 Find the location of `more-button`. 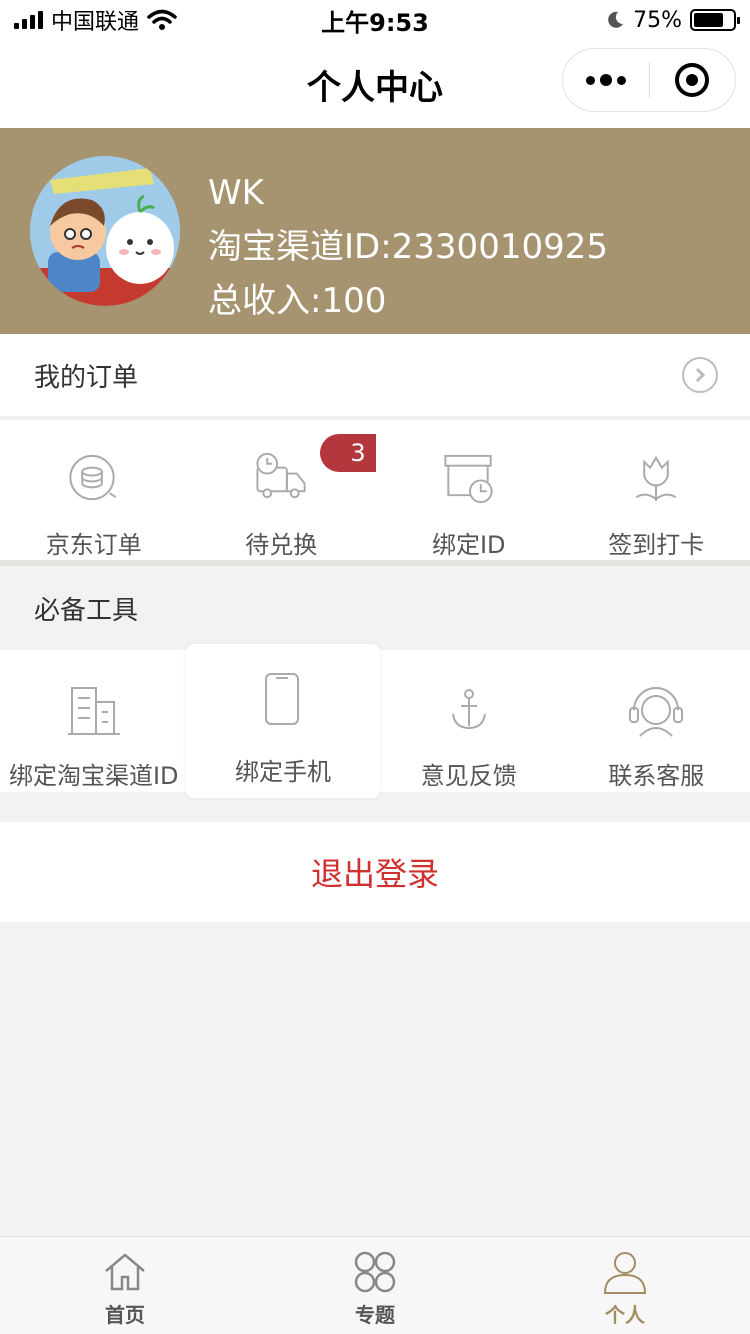

more-button is located at coordinates (606, 80).